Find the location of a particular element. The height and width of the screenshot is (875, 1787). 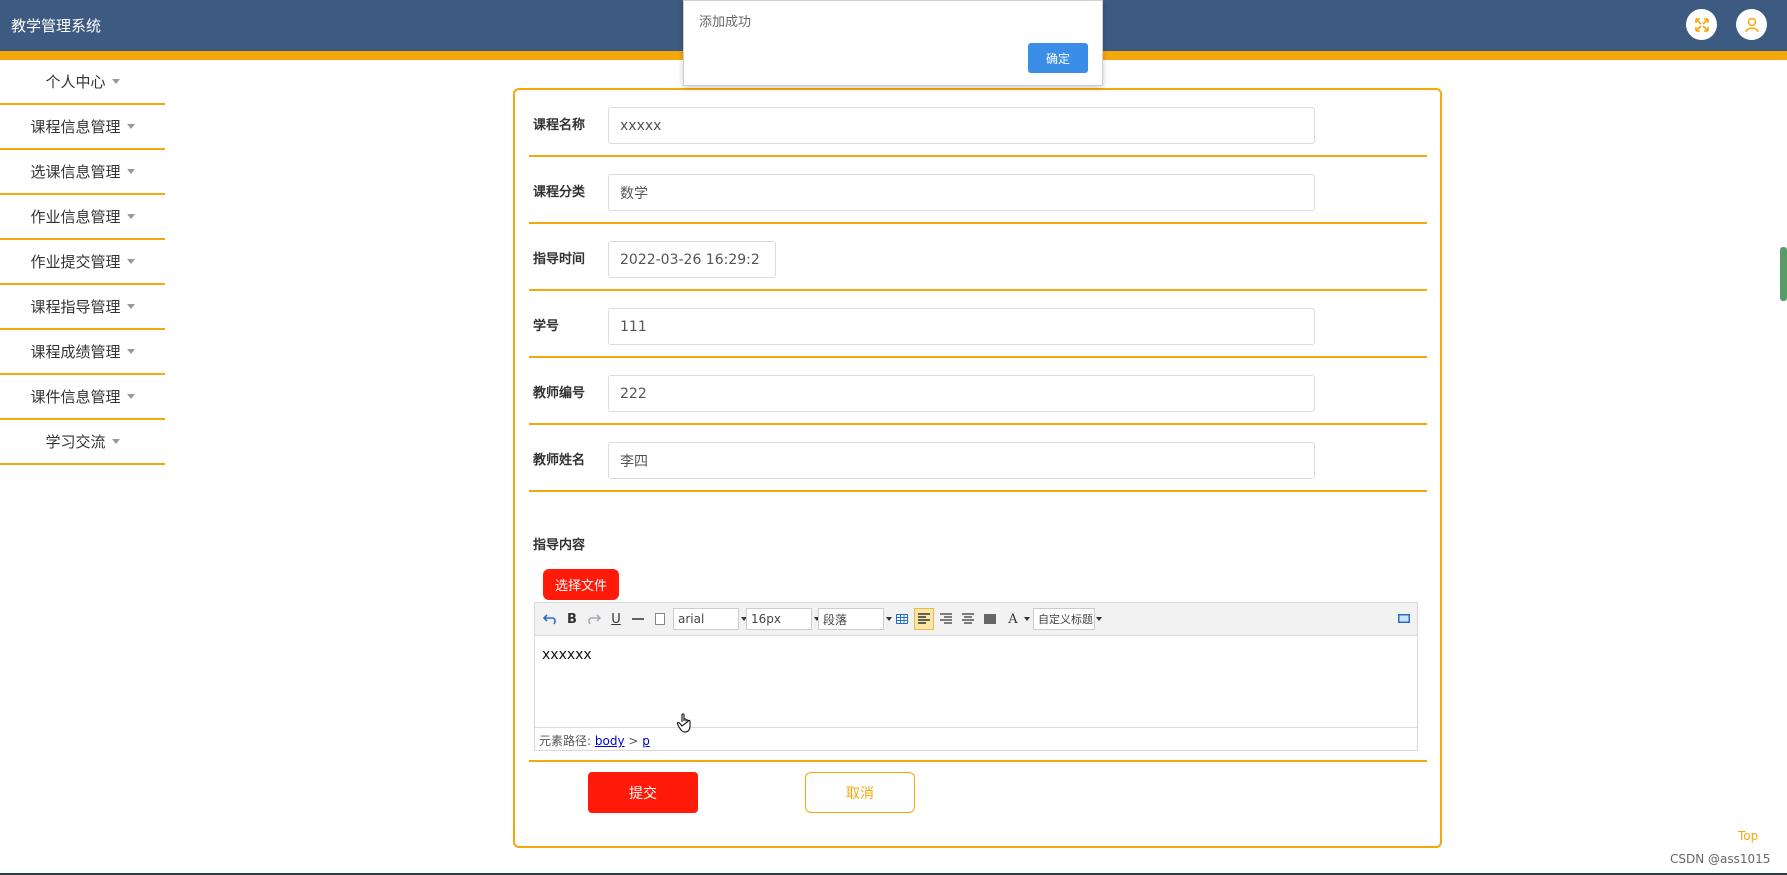

align-right-icon is located at coordinates (946, 618).